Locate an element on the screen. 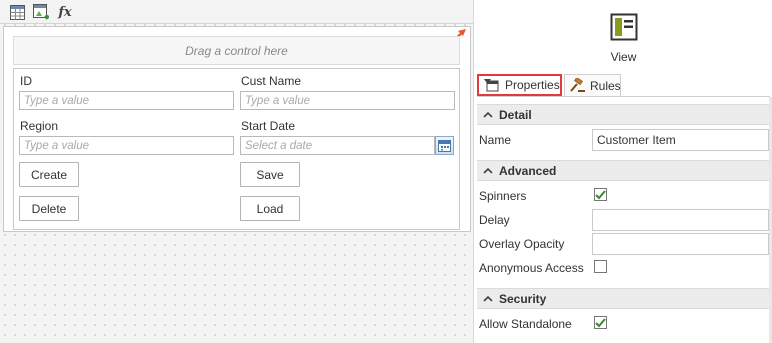 The height and width of the screenshot is (343, 772). drop-zone: Drag a control here is located at coordinates (236, 50).